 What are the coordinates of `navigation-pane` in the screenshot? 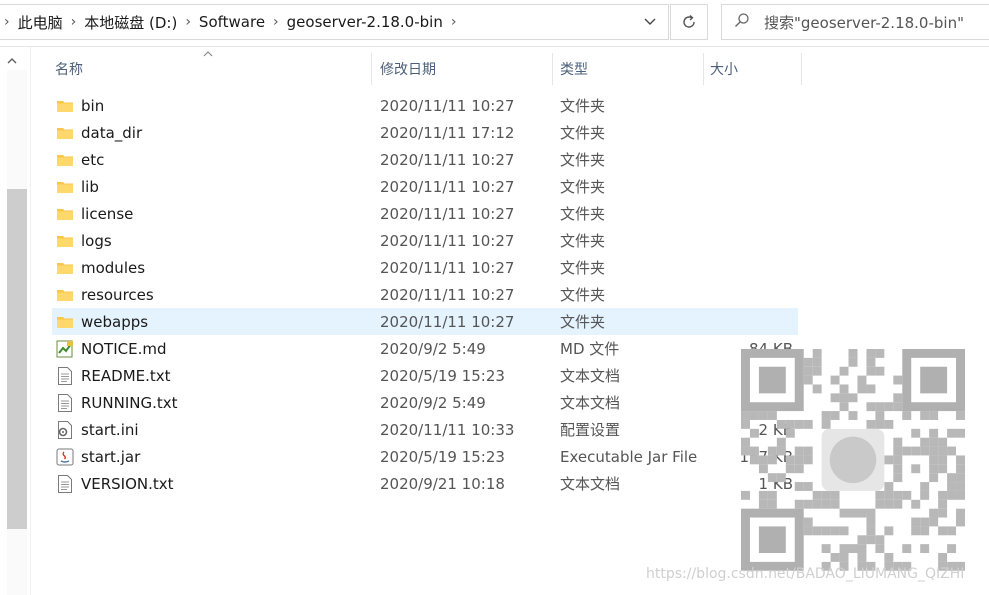 It's located at (15, 321).